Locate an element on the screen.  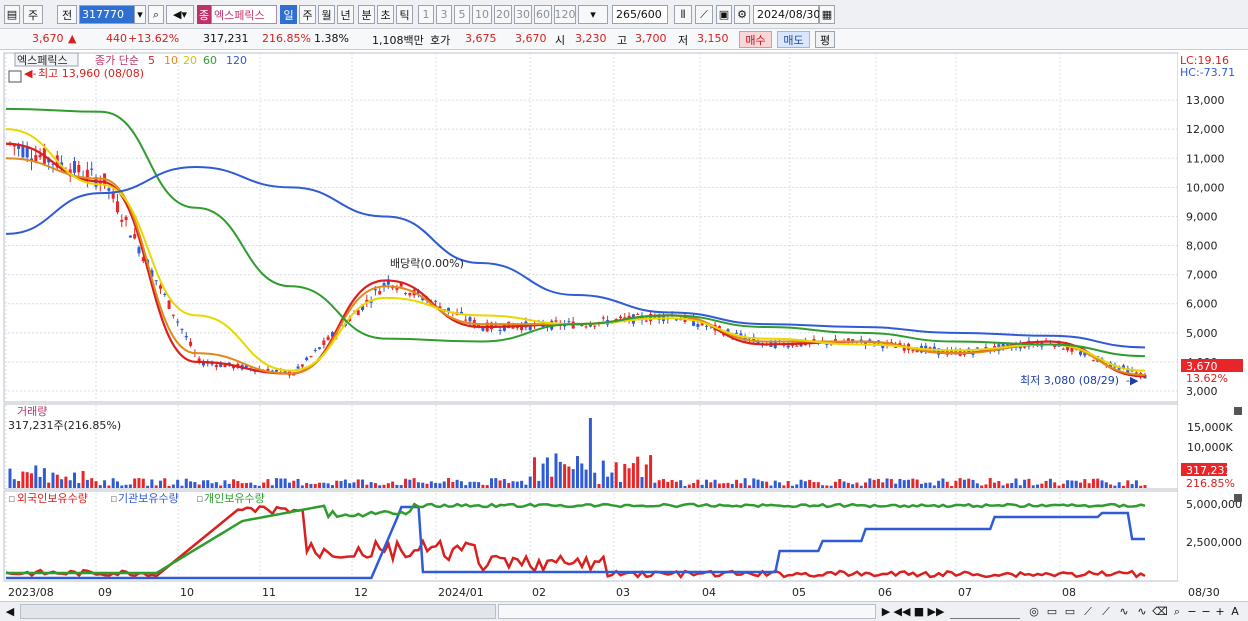
save-icon: ▣ is located at coordinates (724, 14).